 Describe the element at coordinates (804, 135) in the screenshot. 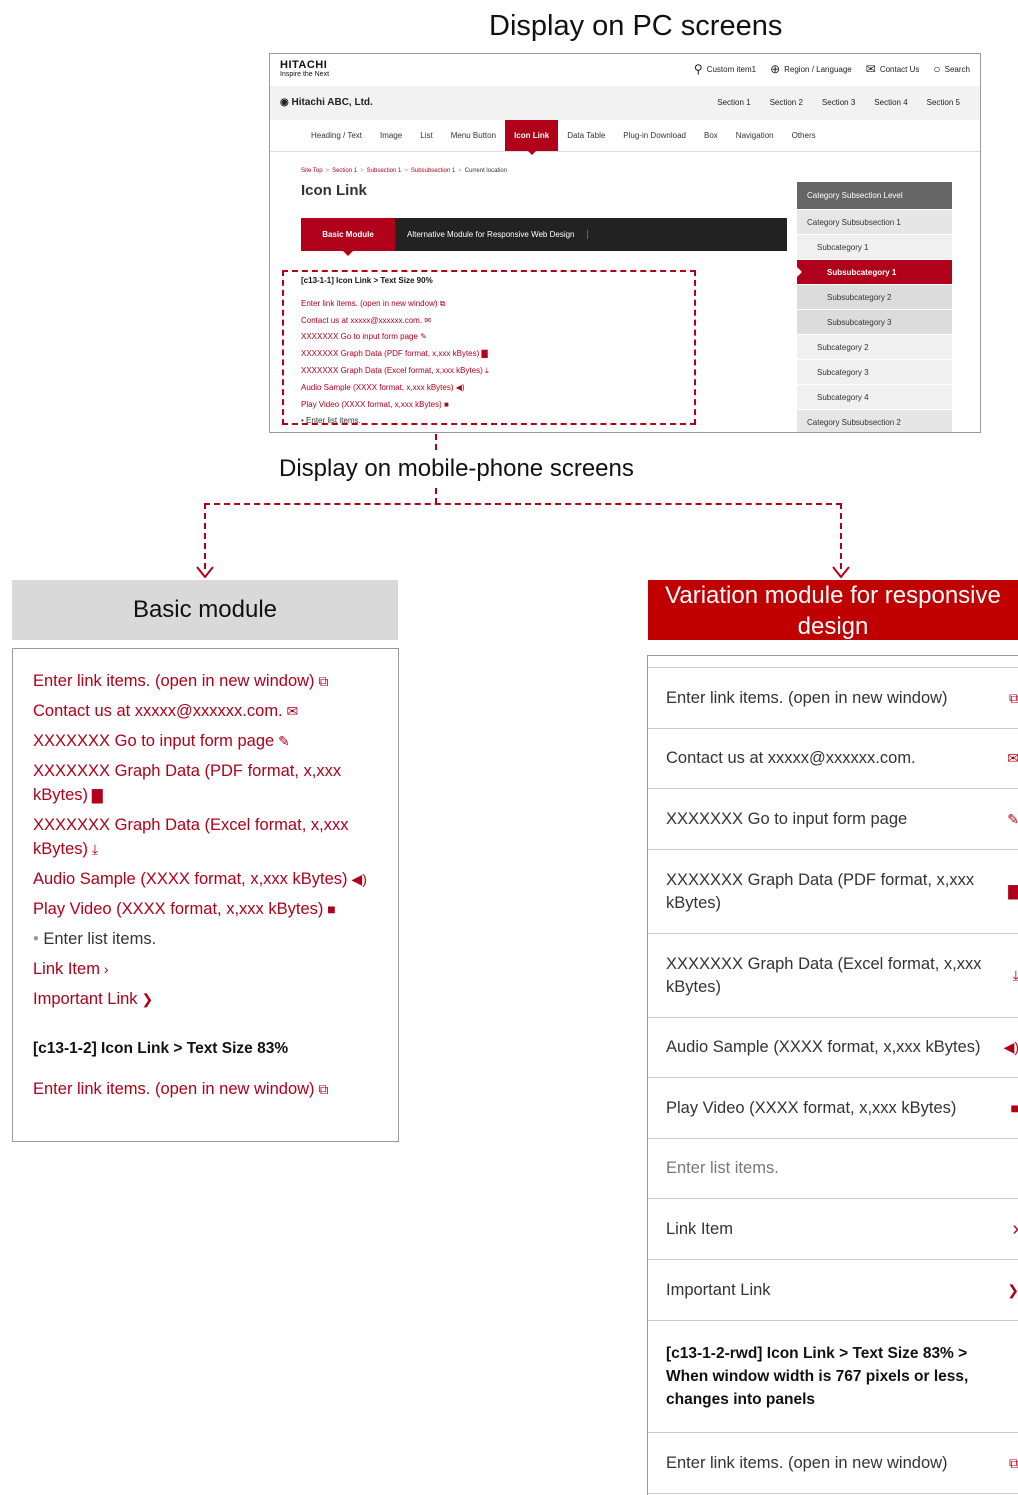

I see `gnav-item: Others` at that location.